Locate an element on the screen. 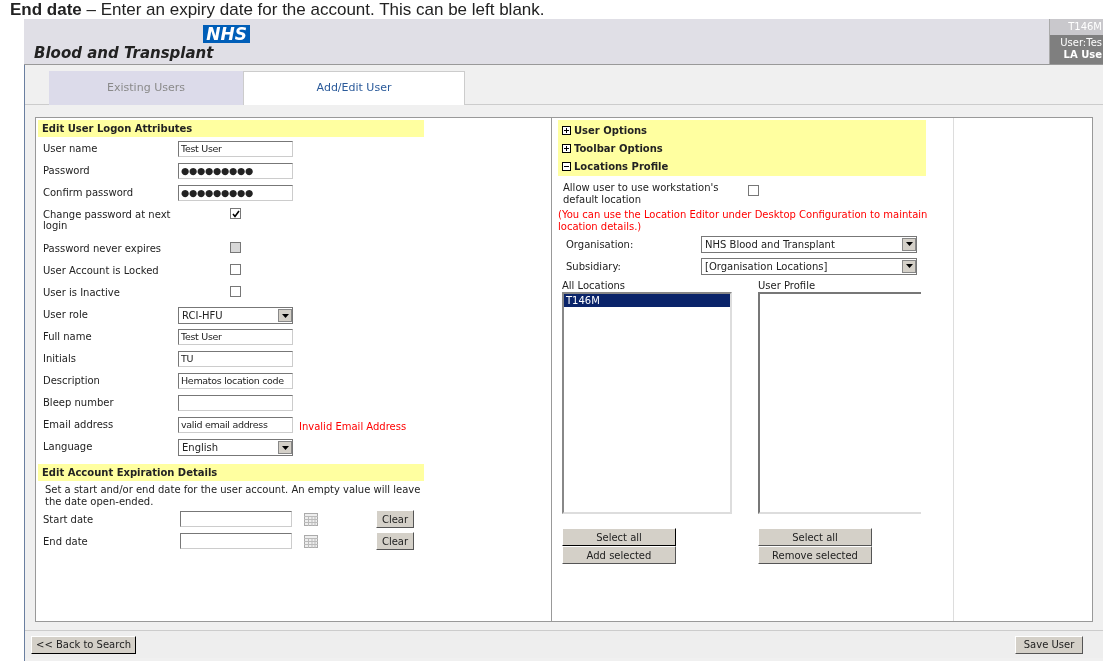 Image resolution: width=1103 pixels, height=661 pixels. field-label: Organisation: is located at coordinates (600, 244).